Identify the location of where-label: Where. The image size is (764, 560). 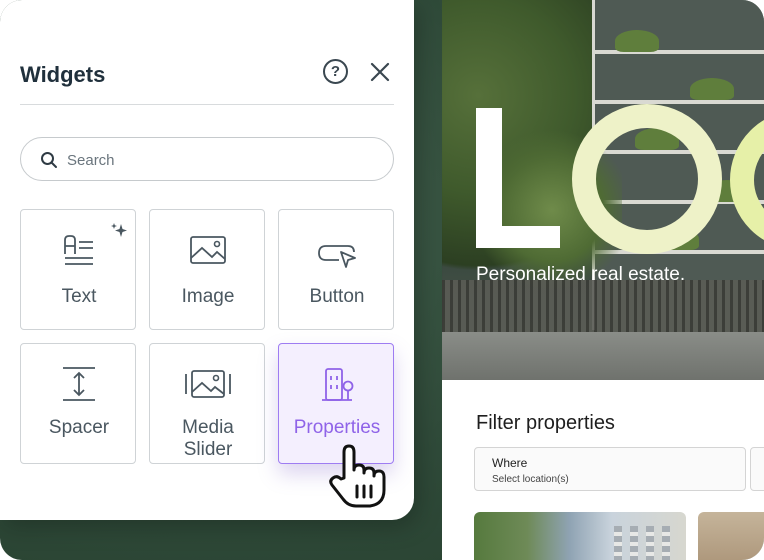
(510, 463).